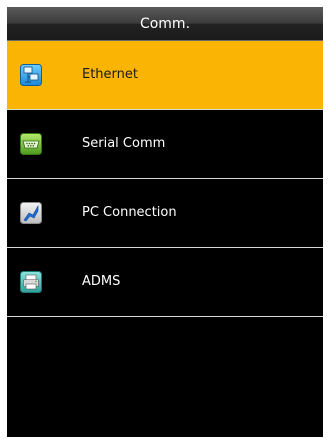 The height and width of the screenshot is (442, 331). I want to click on menu-item-label: ADMS, so click(101, 281).